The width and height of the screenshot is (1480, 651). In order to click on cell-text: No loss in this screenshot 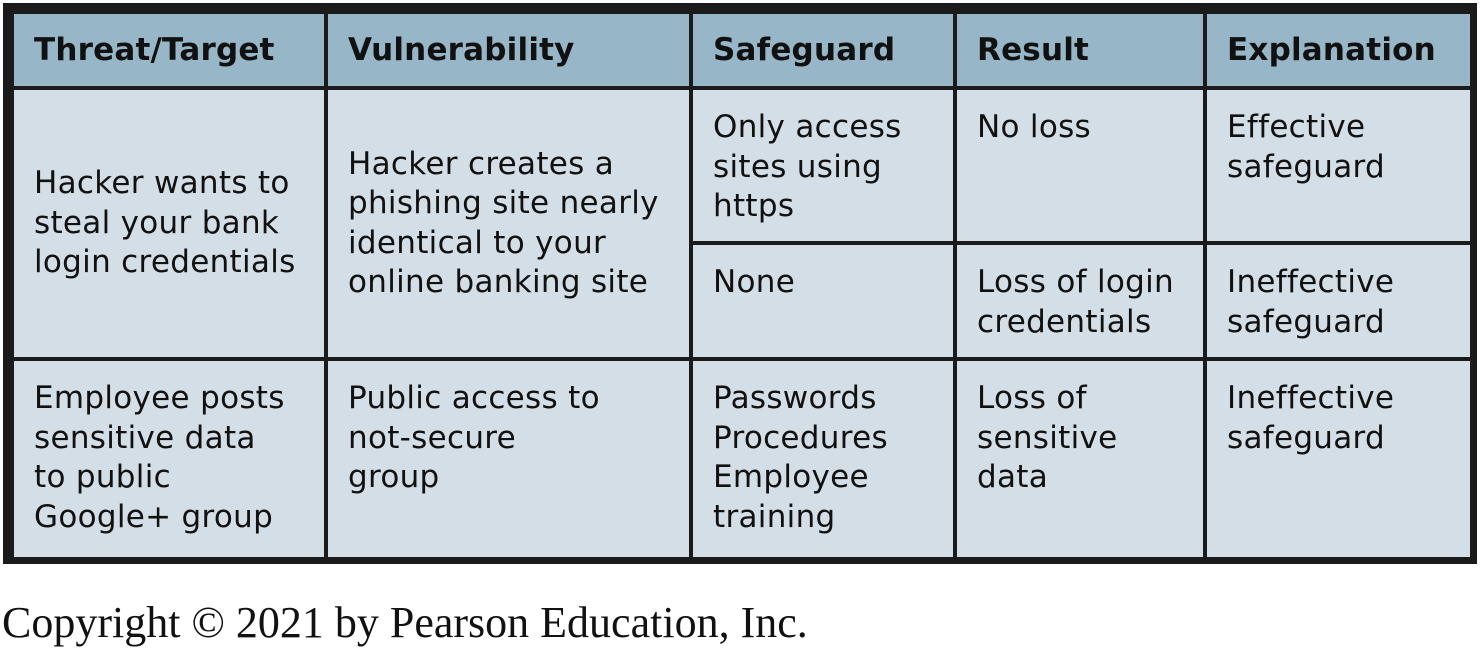, I will do `click(1034, 127)`.